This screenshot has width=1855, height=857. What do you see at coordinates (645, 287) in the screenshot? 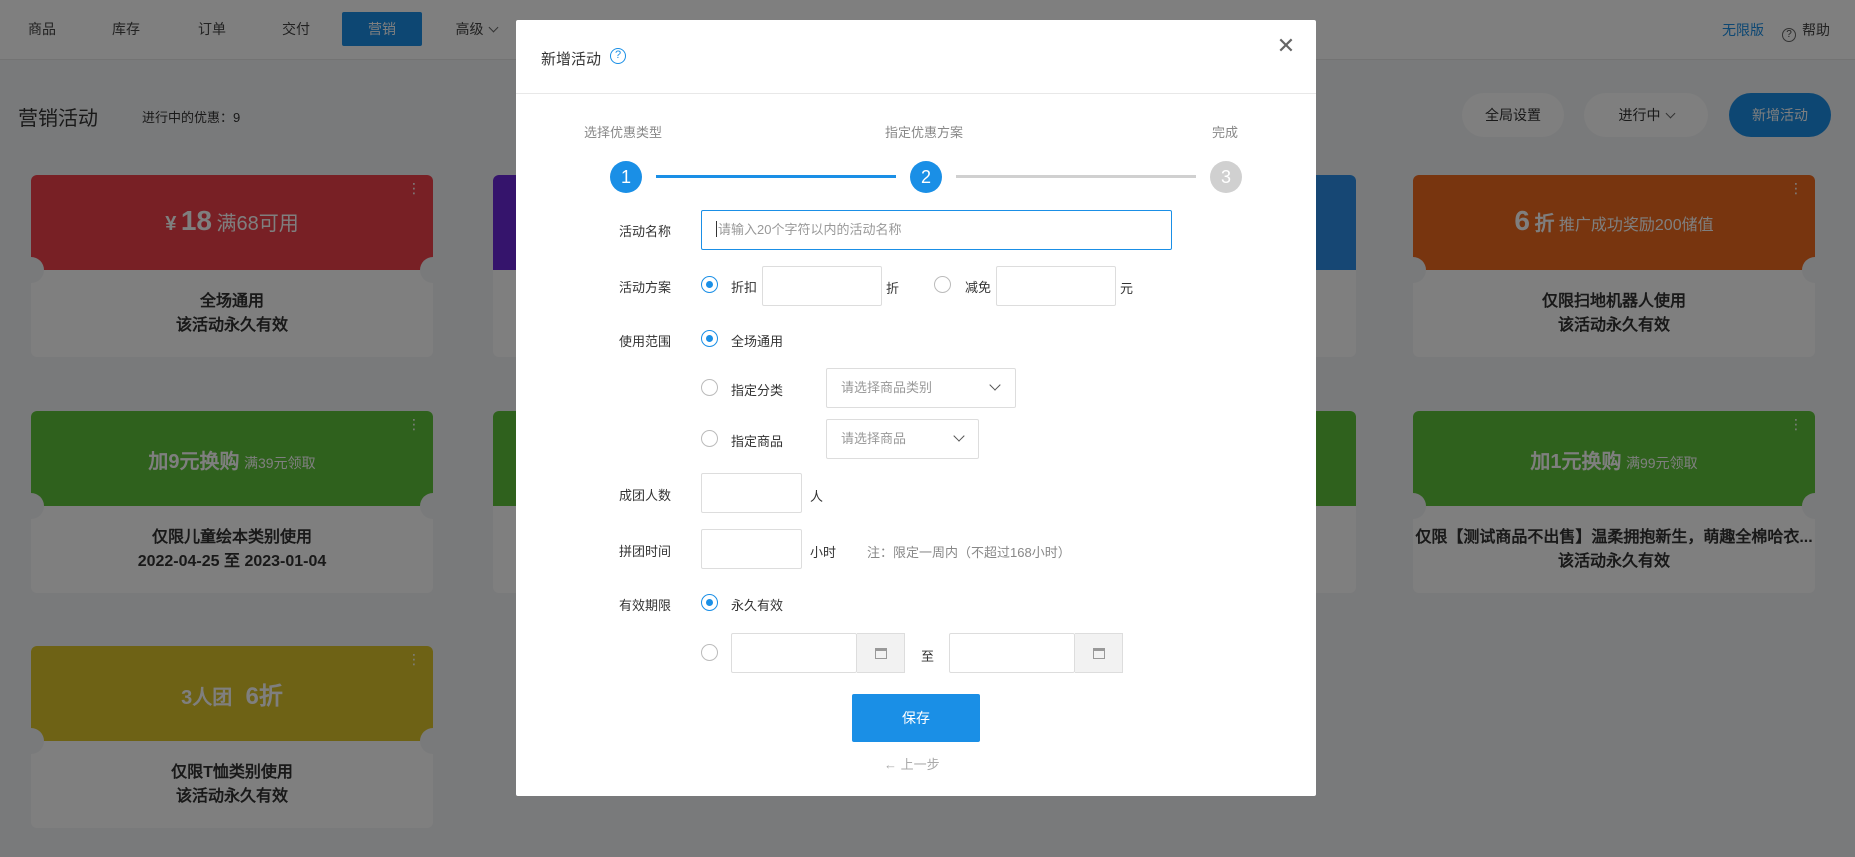
I see `plan-label: 活动方案` at bounding box center [645, 287].